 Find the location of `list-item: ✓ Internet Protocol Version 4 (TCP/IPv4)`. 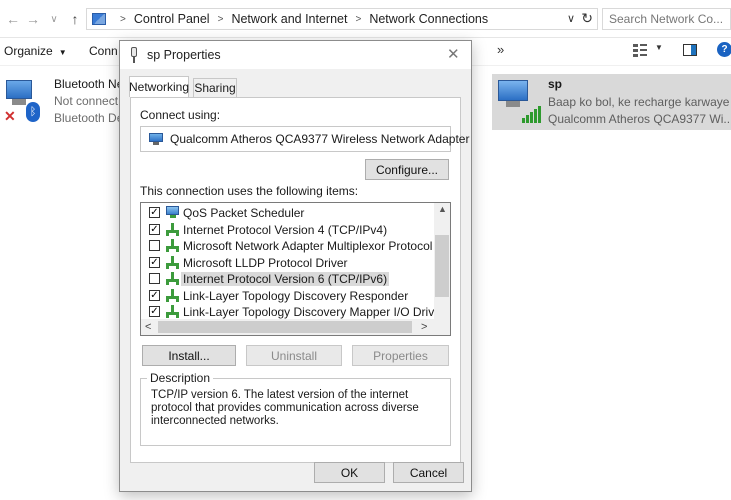

list-item: ✓ Internet Protocol Version 4 (TCP/IPv4) is located at coordinates (288, 230).